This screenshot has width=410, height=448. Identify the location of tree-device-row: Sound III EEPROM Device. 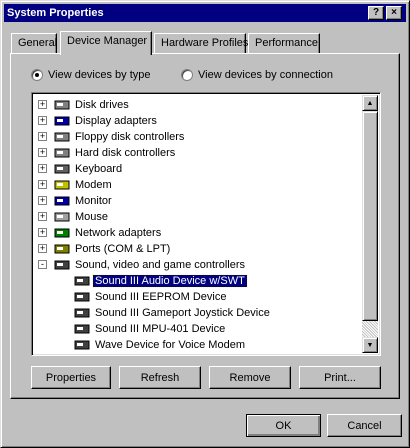
(151, 297).